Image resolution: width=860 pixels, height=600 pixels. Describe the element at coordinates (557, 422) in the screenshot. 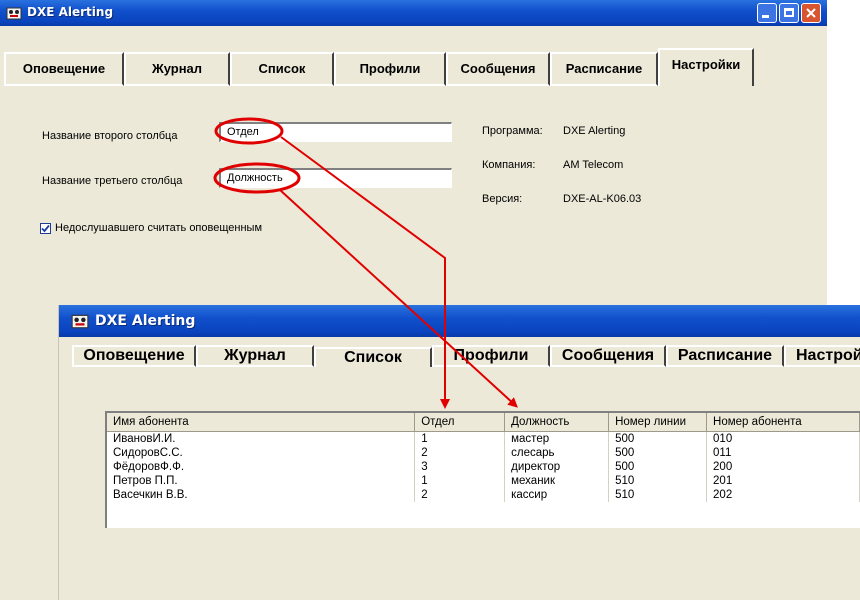

I see `column-header-position: Должность` at that location.